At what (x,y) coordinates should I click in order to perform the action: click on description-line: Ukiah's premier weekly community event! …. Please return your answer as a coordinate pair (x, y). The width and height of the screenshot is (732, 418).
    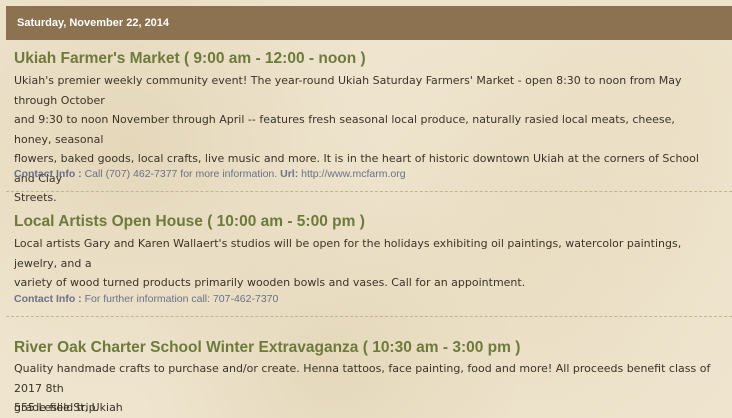
    Looking at the image, I should click on (348, 90).